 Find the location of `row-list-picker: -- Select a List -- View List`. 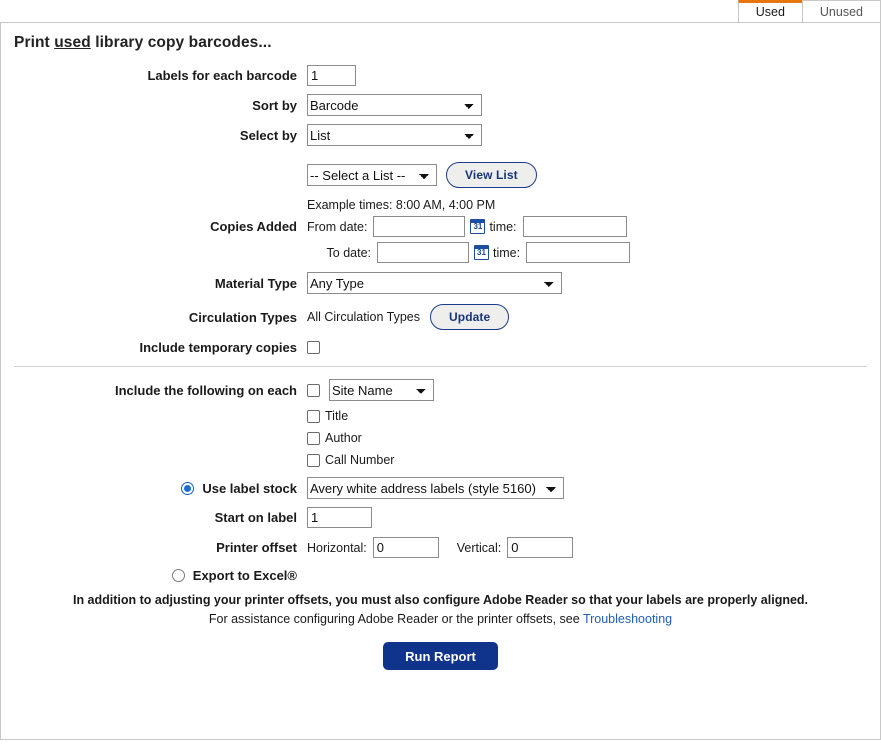

row-list-picker: -- Select a List -- View List is located at coordinates (440, 175).